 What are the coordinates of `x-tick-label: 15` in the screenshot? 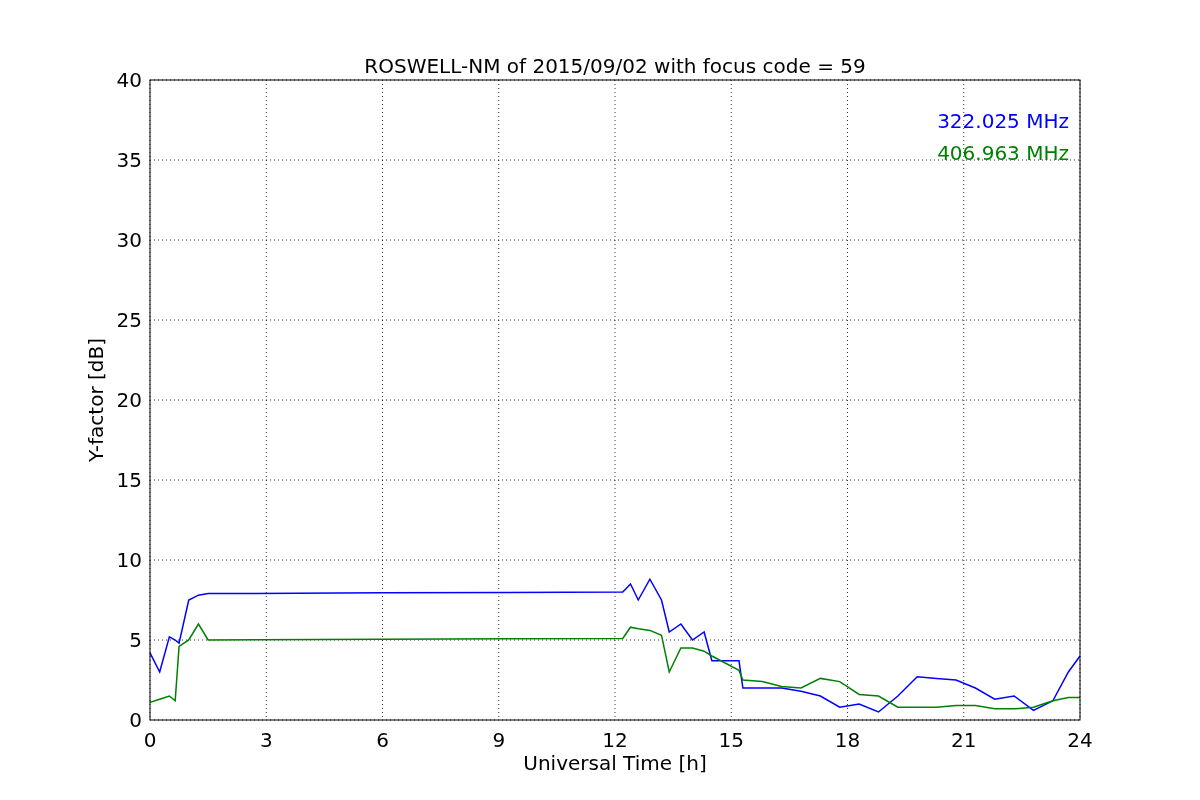 It's located at (731, 740).